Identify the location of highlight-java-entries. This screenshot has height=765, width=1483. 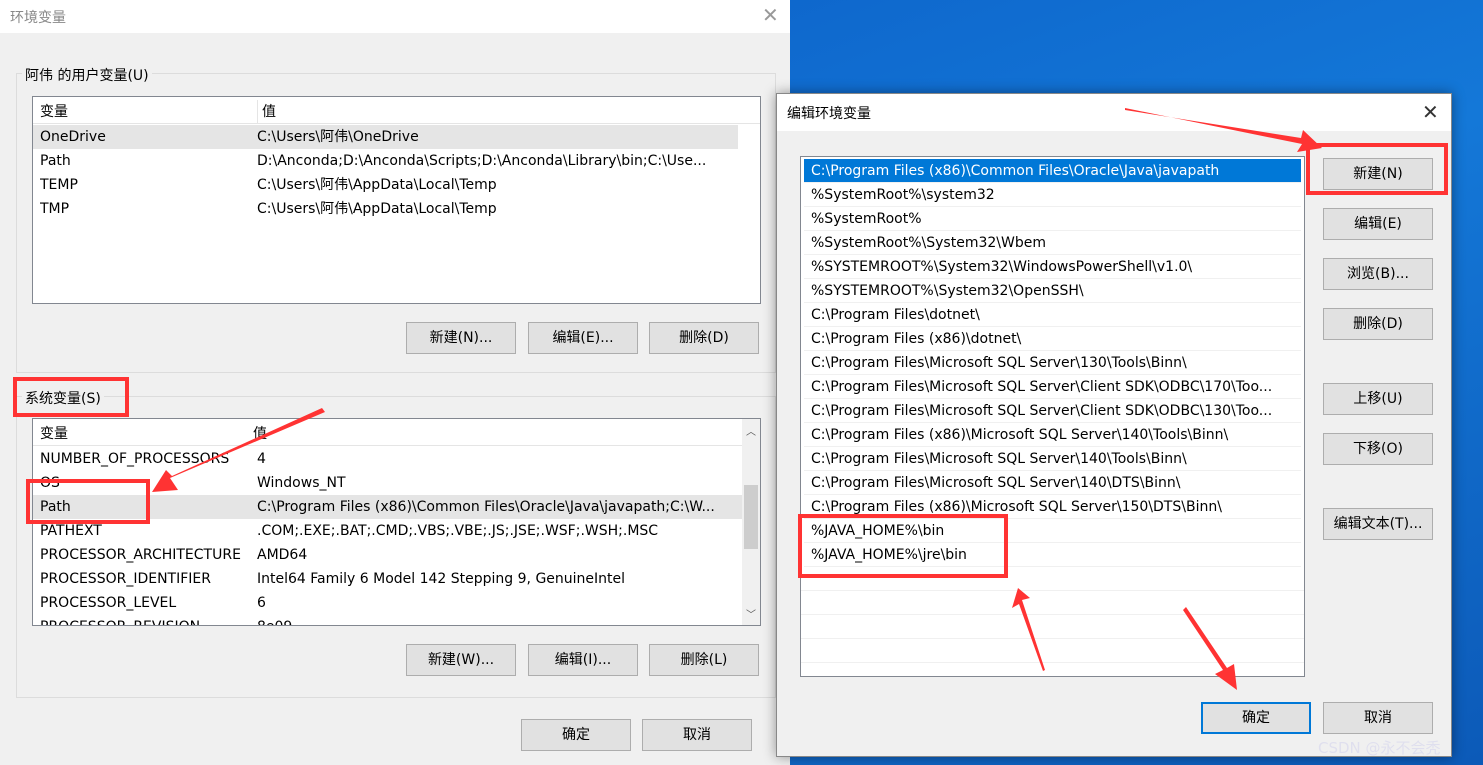
(903, 546).